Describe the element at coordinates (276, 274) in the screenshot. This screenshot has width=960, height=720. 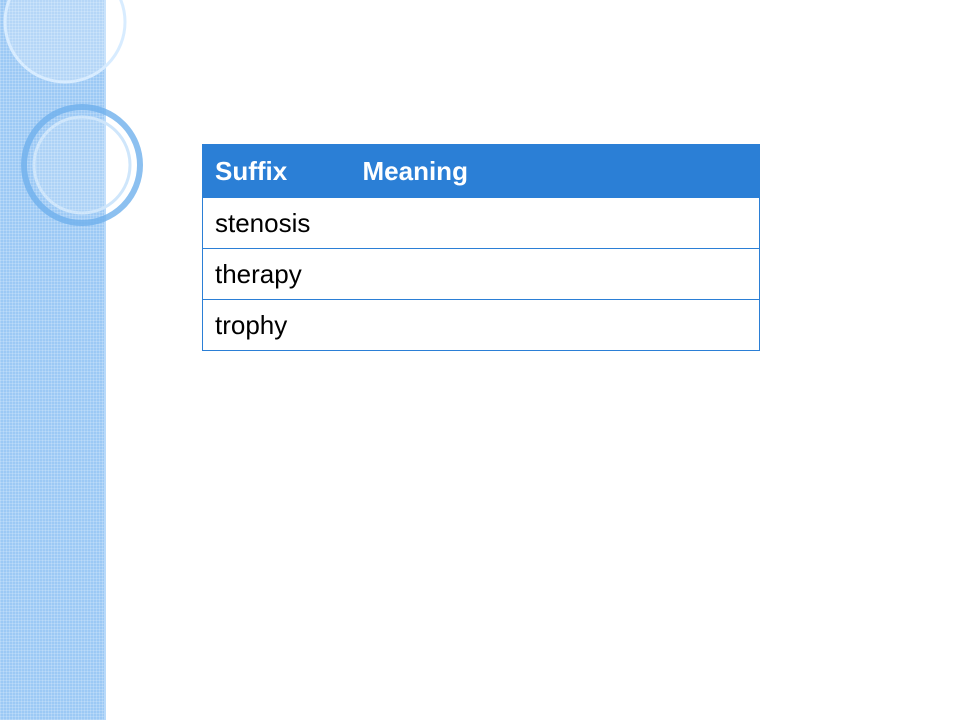
I see `suffix-cell: therapy` at that location.